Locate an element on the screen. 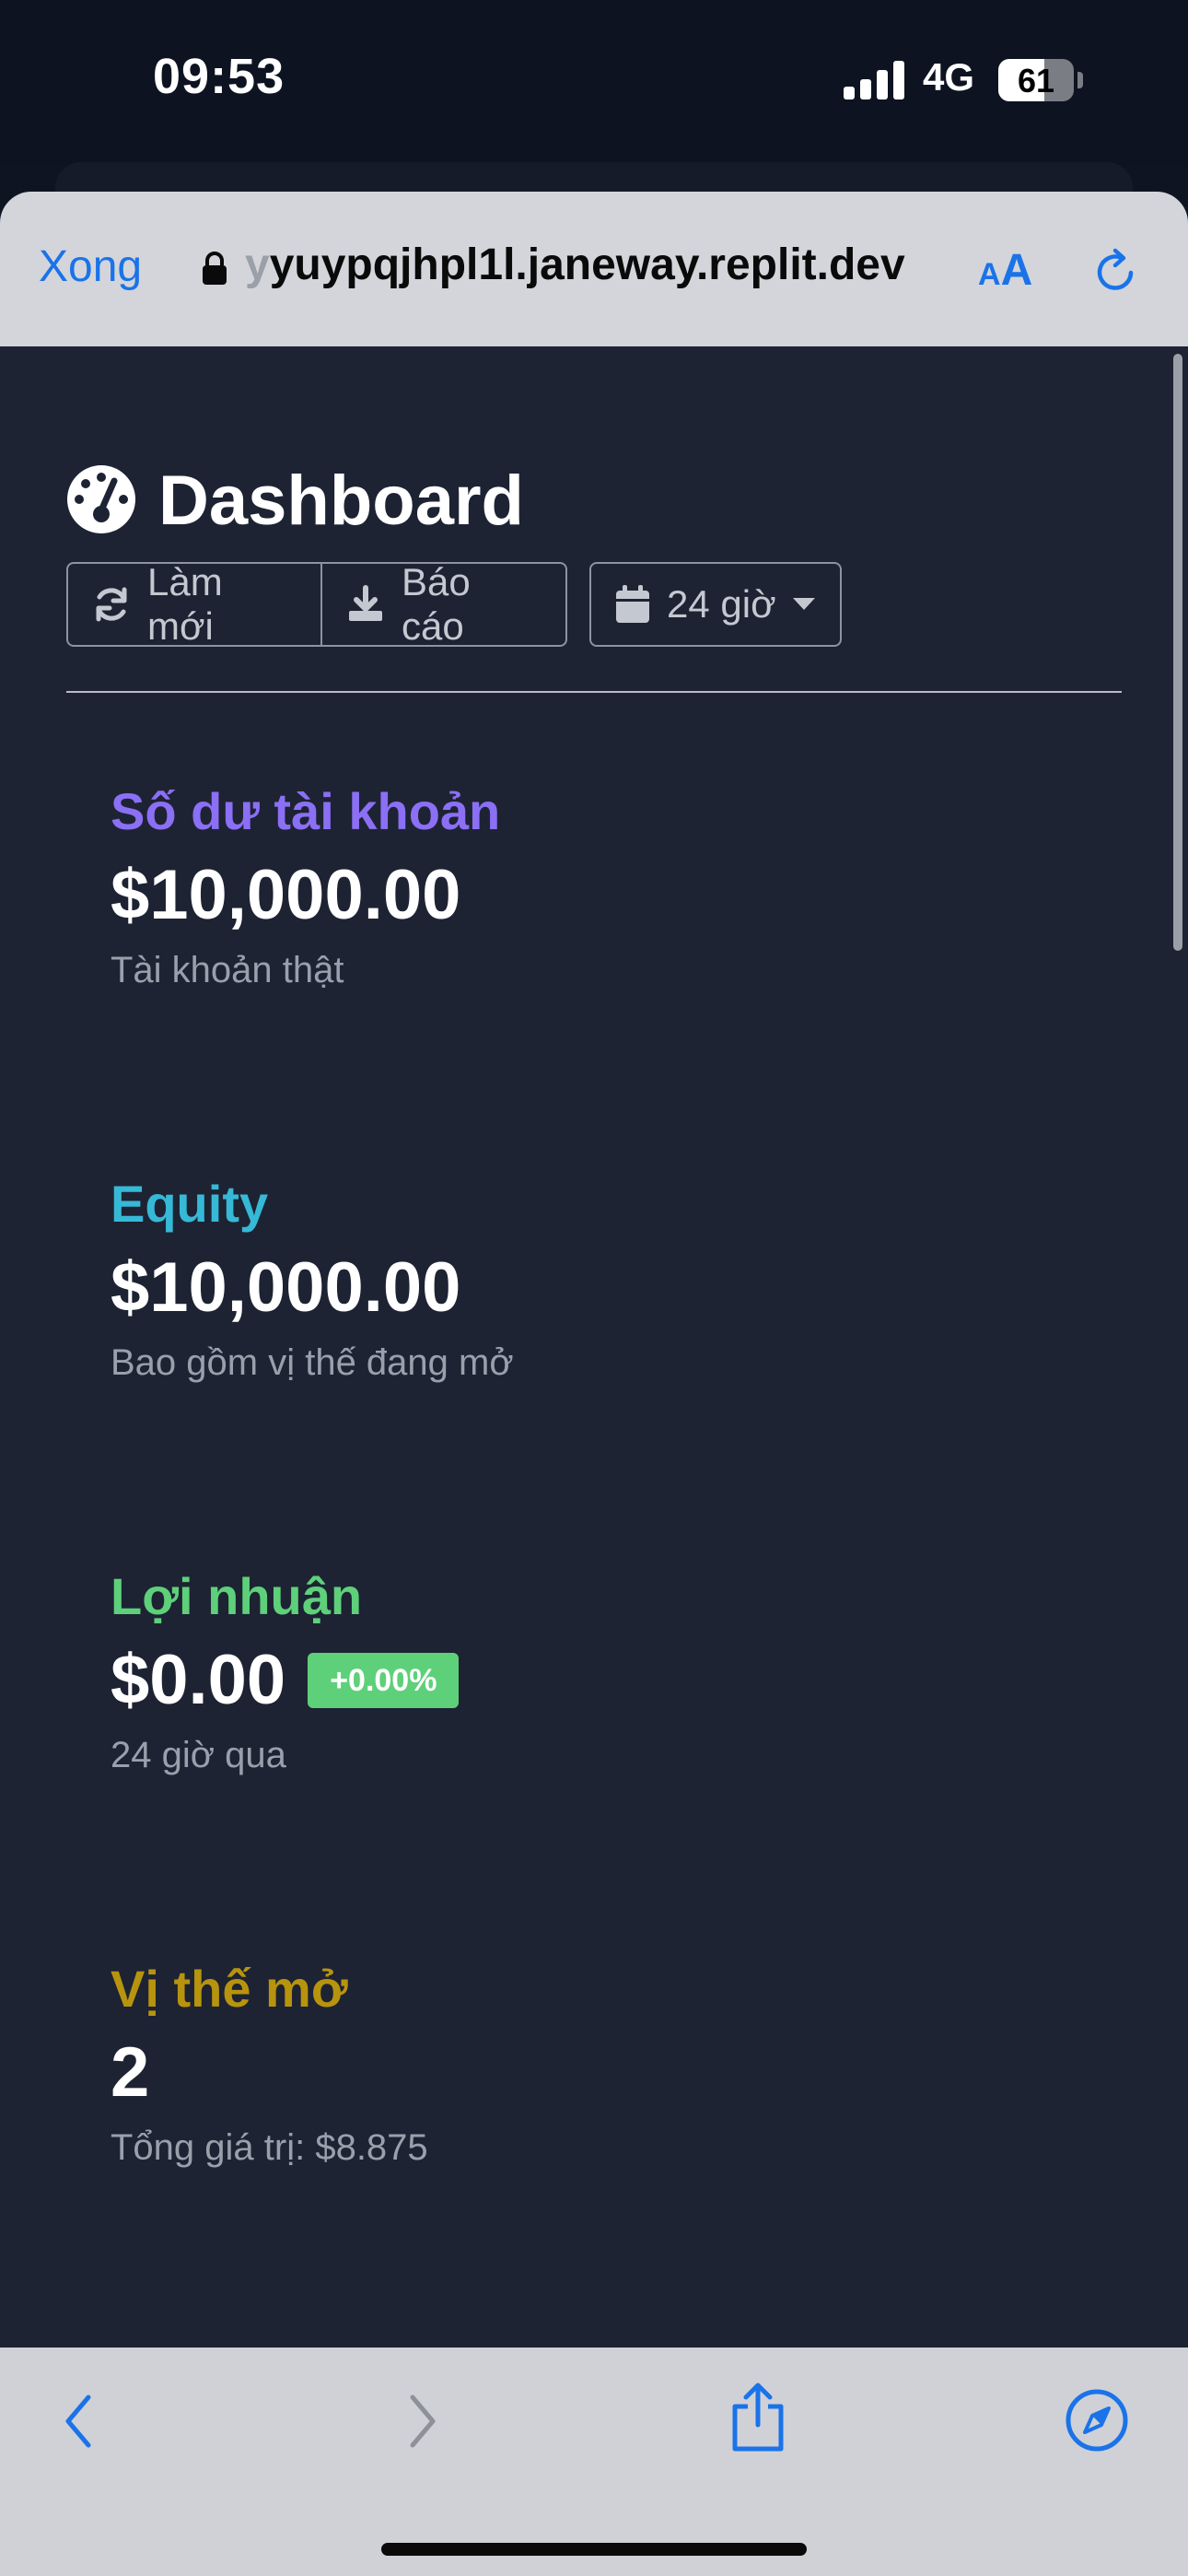 The width and height of the screenshot is (1188, 2576). compass-icon is located at coordinates (1097, 2420).